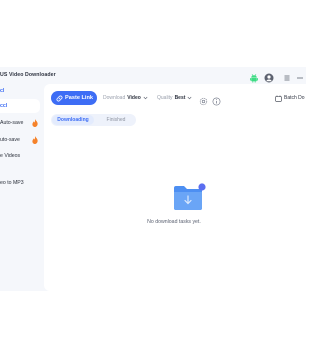  Describe the element at coordinates (12, 123) in the screenshot. I see `sidebar-item-label: Auto-save` at that location.